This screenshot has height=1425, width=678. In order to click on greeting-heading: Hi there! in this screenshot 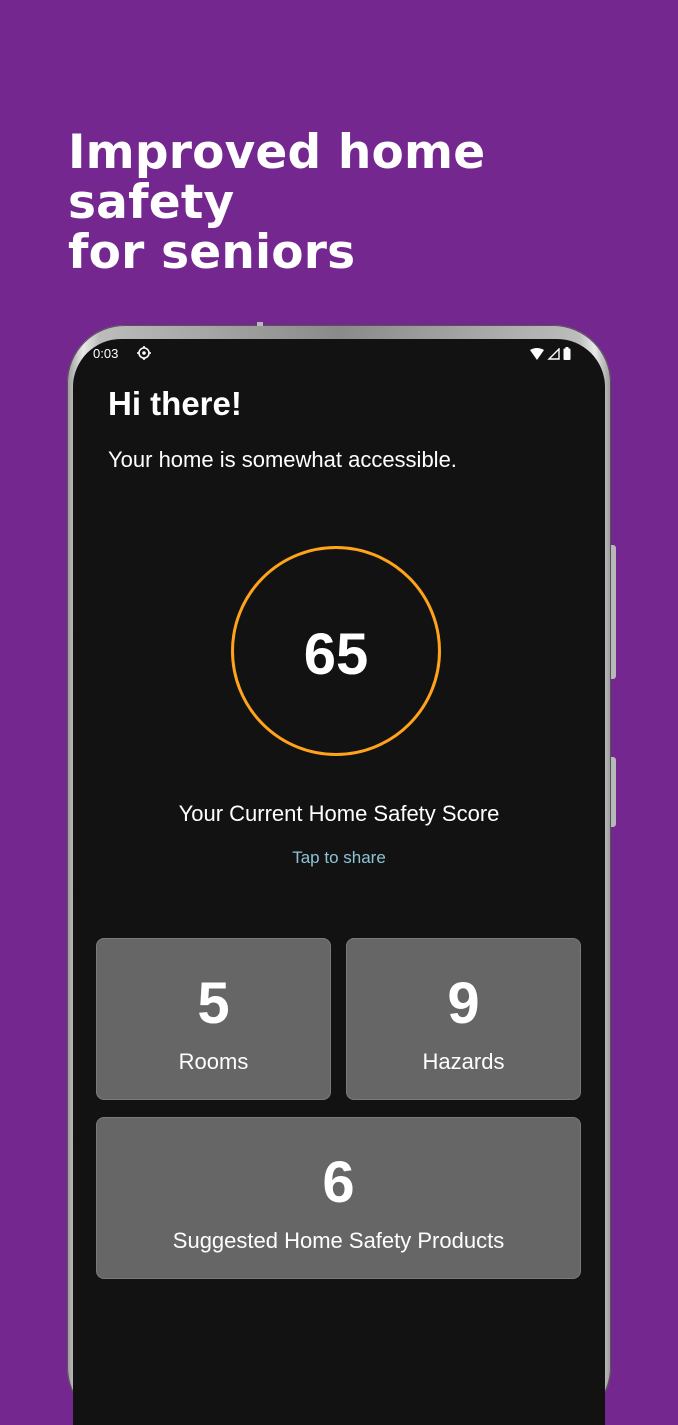, I will do `click(175, 403)`.